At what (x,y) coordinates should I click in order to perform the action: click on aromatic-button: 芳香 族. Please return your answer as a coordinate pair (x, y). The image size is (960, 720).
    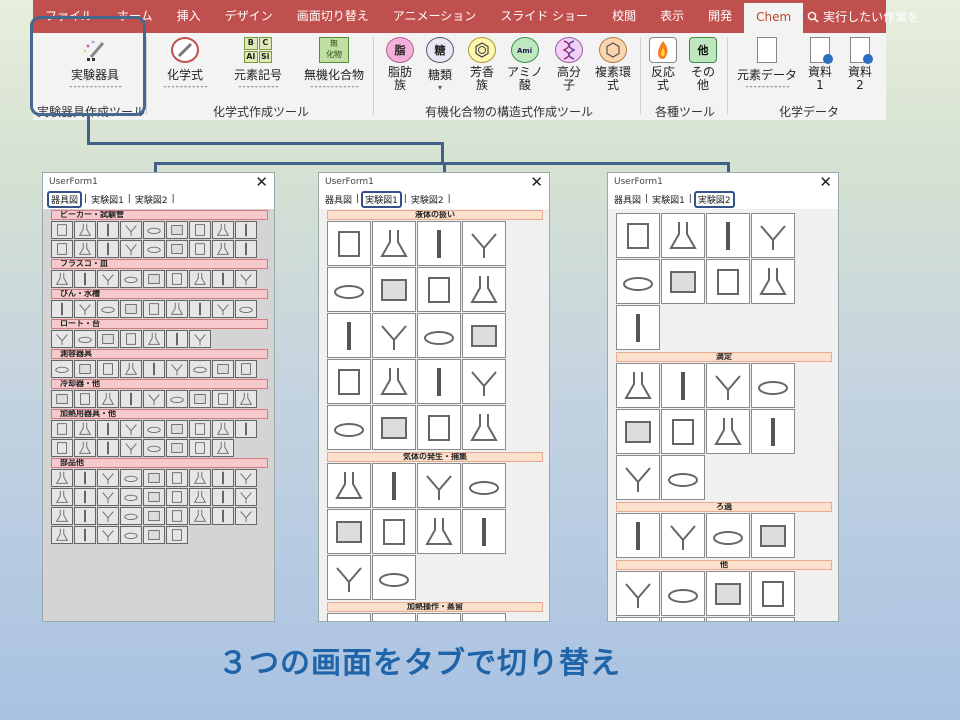
    Looking at the image, I should click on (482, 64).